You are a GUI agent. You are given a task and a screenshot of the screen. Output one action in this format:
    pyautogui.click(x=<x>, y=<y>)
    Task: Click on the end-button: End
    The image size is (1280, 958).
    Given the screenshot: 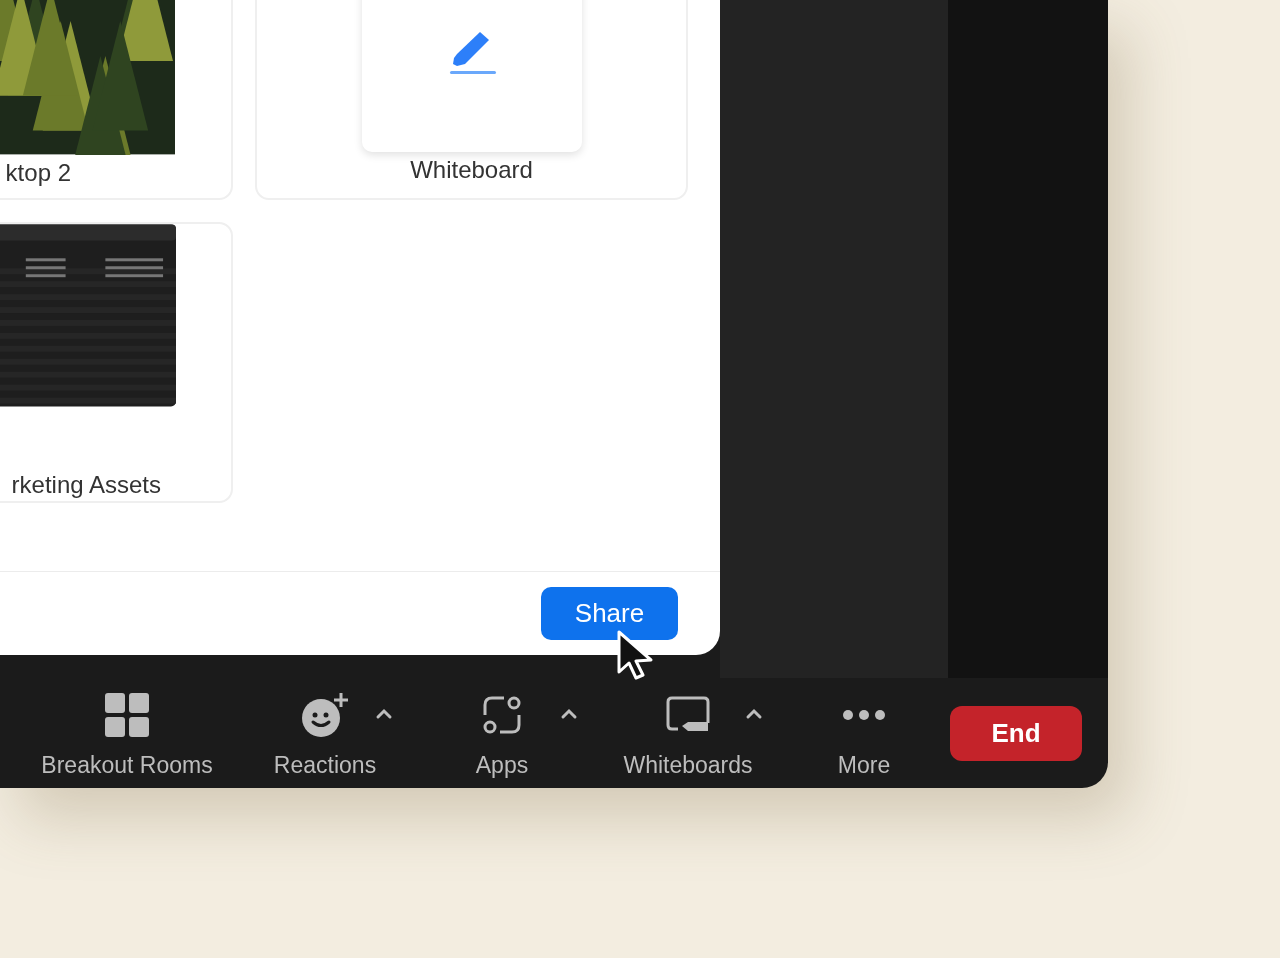 What is the action you would take?
    pyautogui.click(x=1016, y=733)
    